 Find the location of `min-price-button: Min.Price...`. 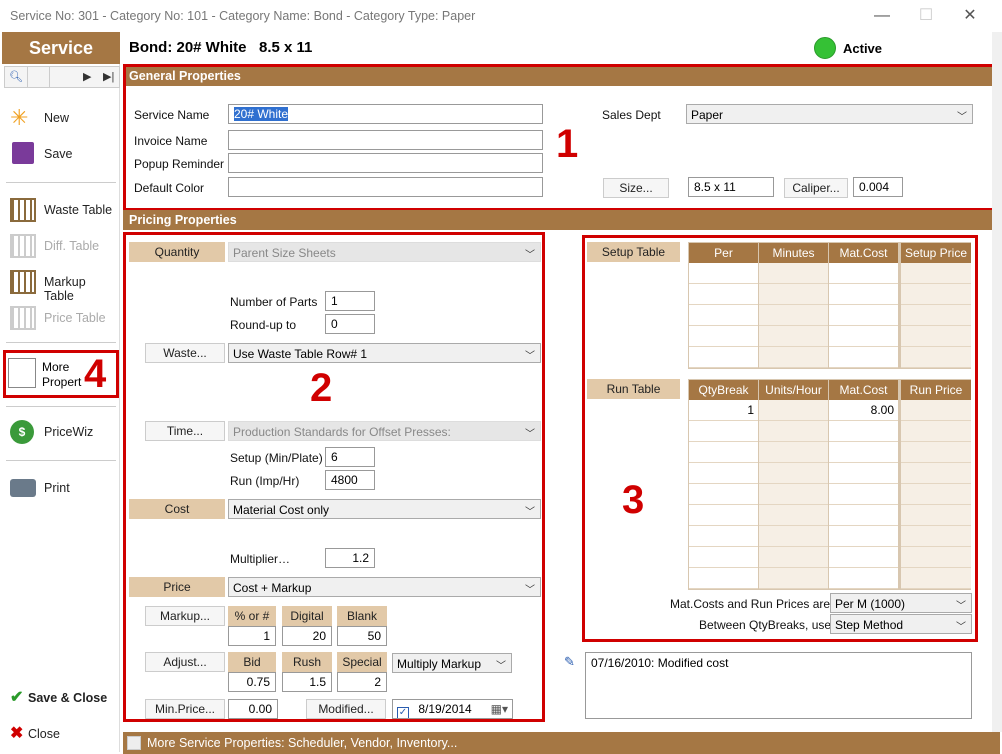

min-price-button: Min.Price... is located at coordinates (185, 709).